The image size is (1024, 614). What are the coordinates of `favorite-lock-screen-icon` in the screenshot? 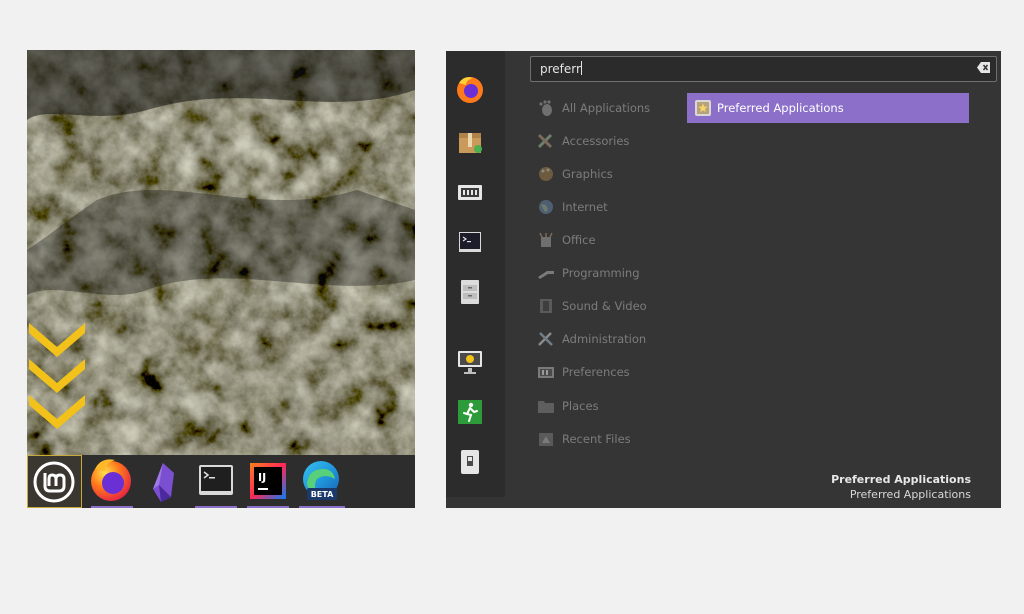 It's located at (470, 362).